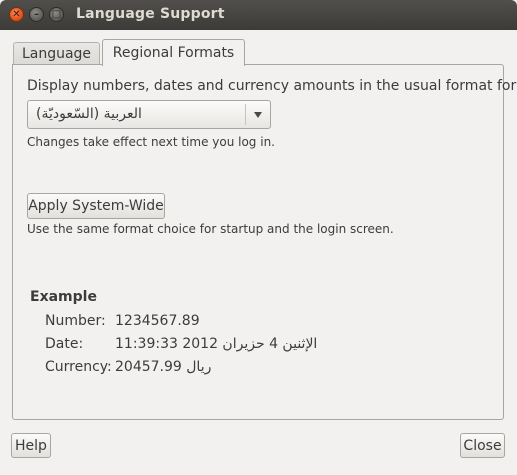  What do you see at coordinates (63, 297) in the screenshot?
I see `example-heading: Example` at bounding box center [63, 297].